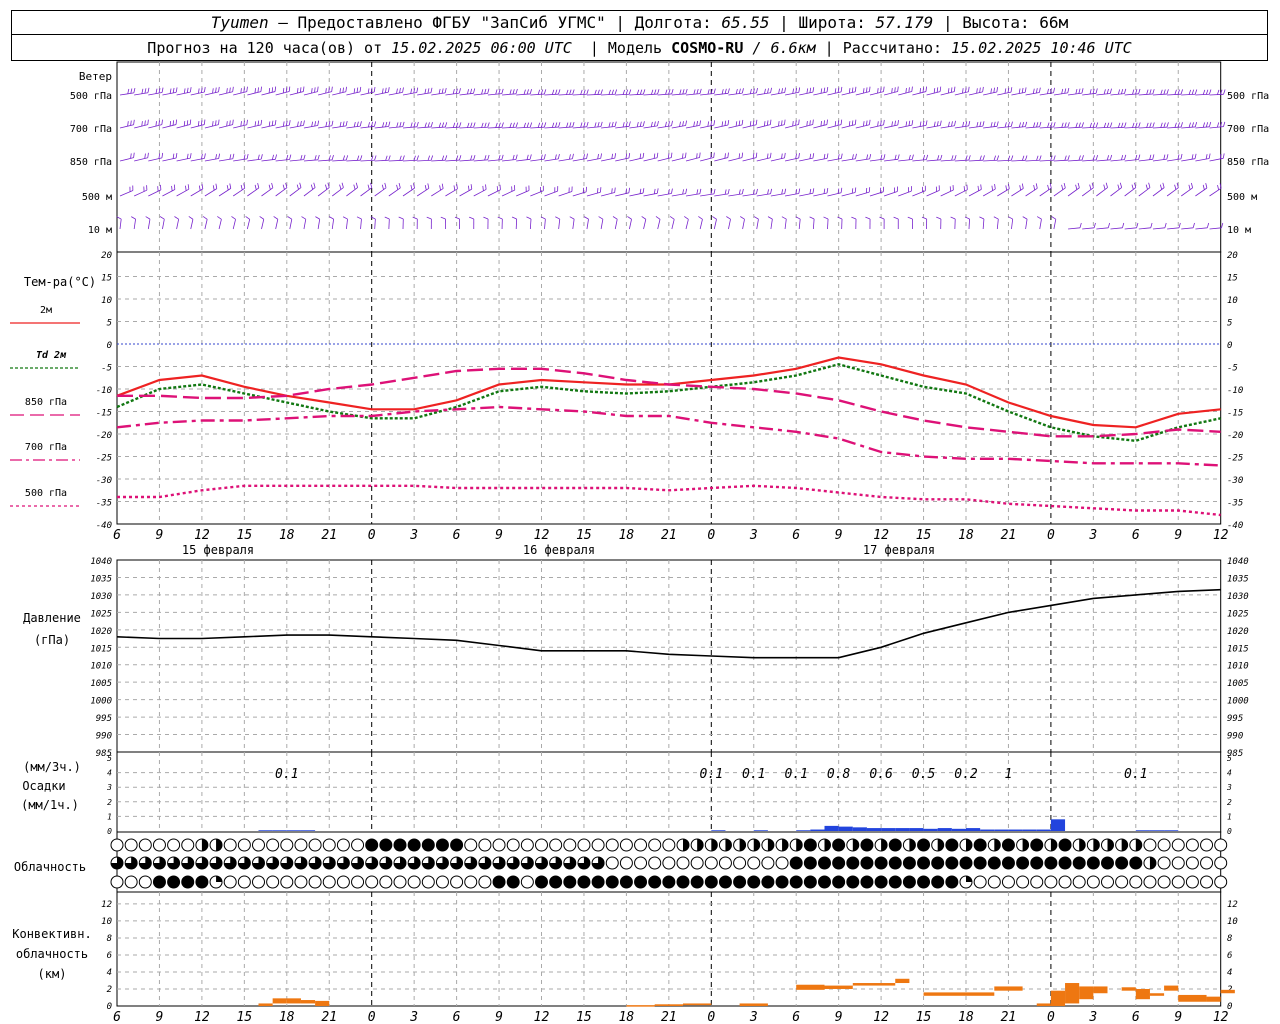  What do you see at coordinates (109, 758) in the screenshot?
I see `precip-tick-left: 5` at bounding box center [109, 758].